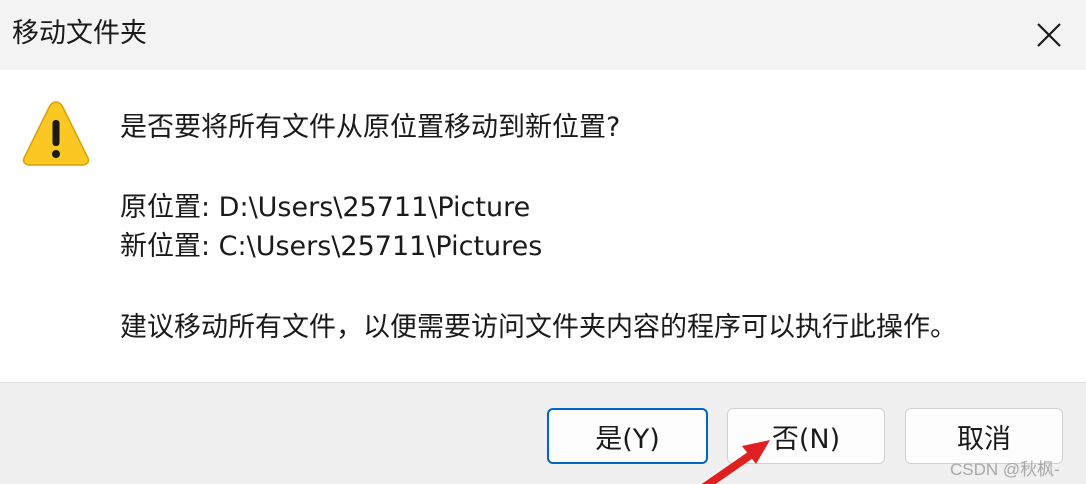 Image resolution: width=1086 pixels, height=484 pixels. Describe the element at coordinates (79, 33) in the screenshot. I see `window-title: 移动文件夹` at that location.